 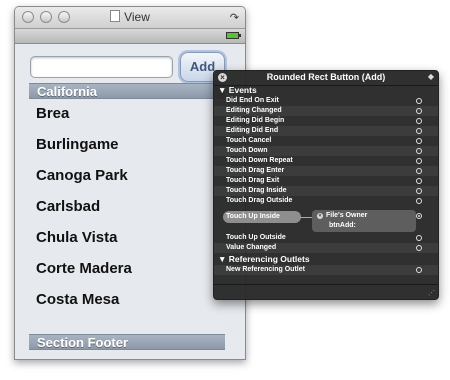 I want to click on table-row: Brea, so click(x=52, y=113).